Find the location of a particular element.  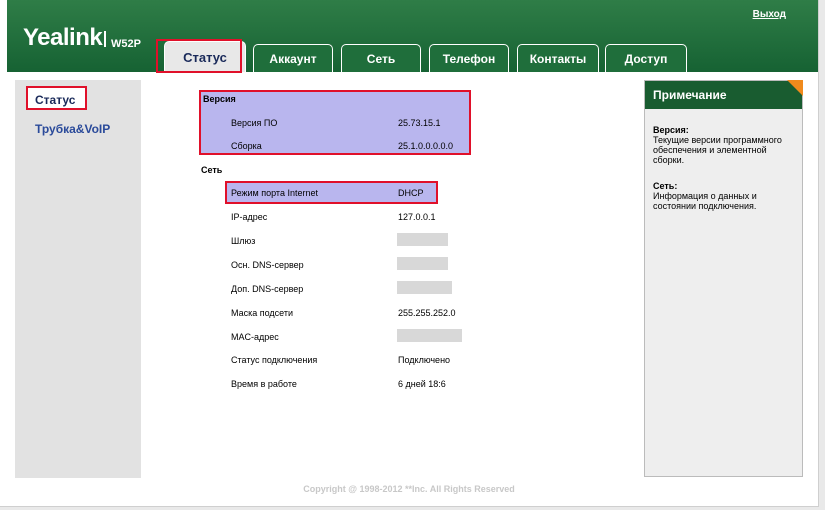

subnet-mask-label: Маска подсети is located at coordinates (262, 313).